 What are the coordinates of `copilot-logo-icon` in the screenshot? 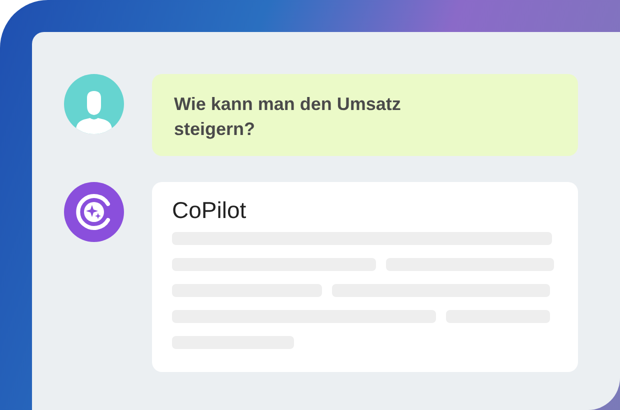 It's located at (94, 212).